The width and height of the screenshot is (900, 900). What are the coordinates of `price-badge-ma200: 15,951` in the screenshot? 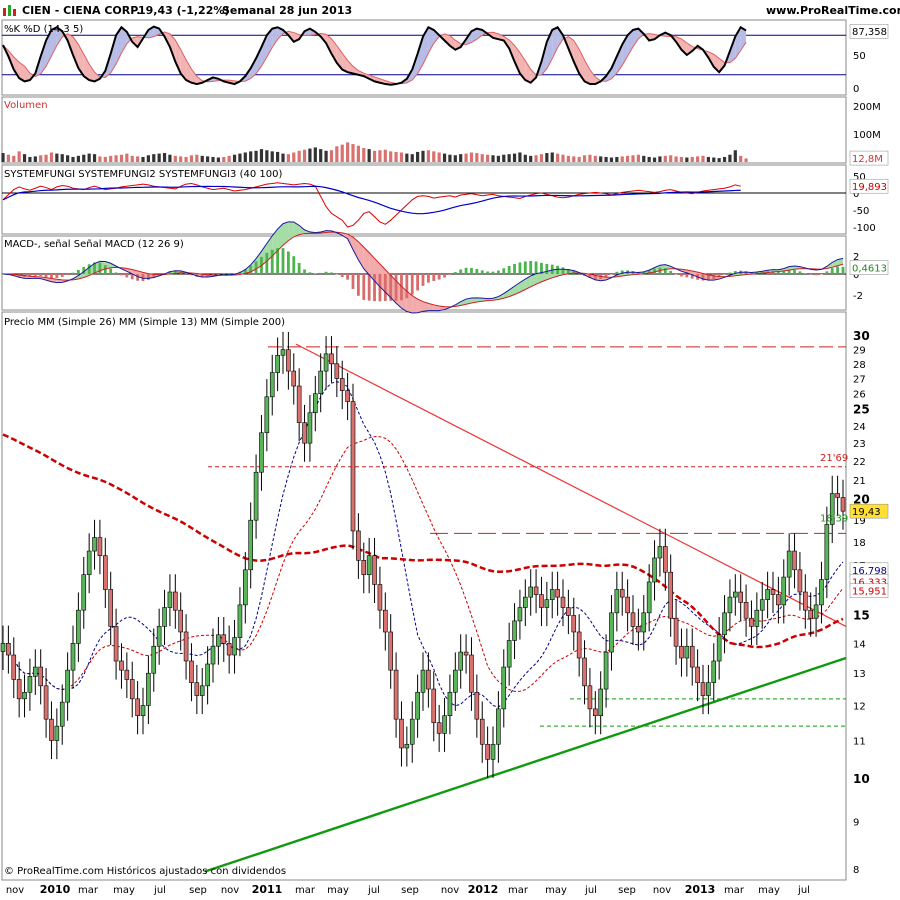 It's located at (869, 592).